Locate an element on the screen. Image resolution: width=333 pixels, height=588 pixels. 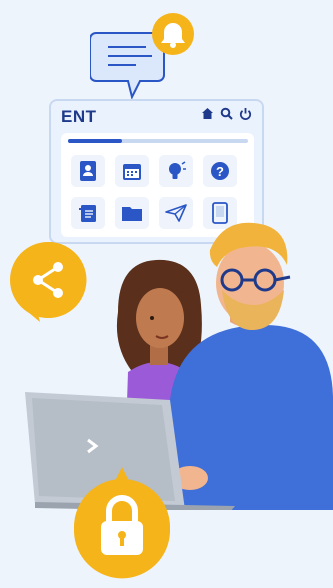
calendar-tile is located at coordinates (132, 171).